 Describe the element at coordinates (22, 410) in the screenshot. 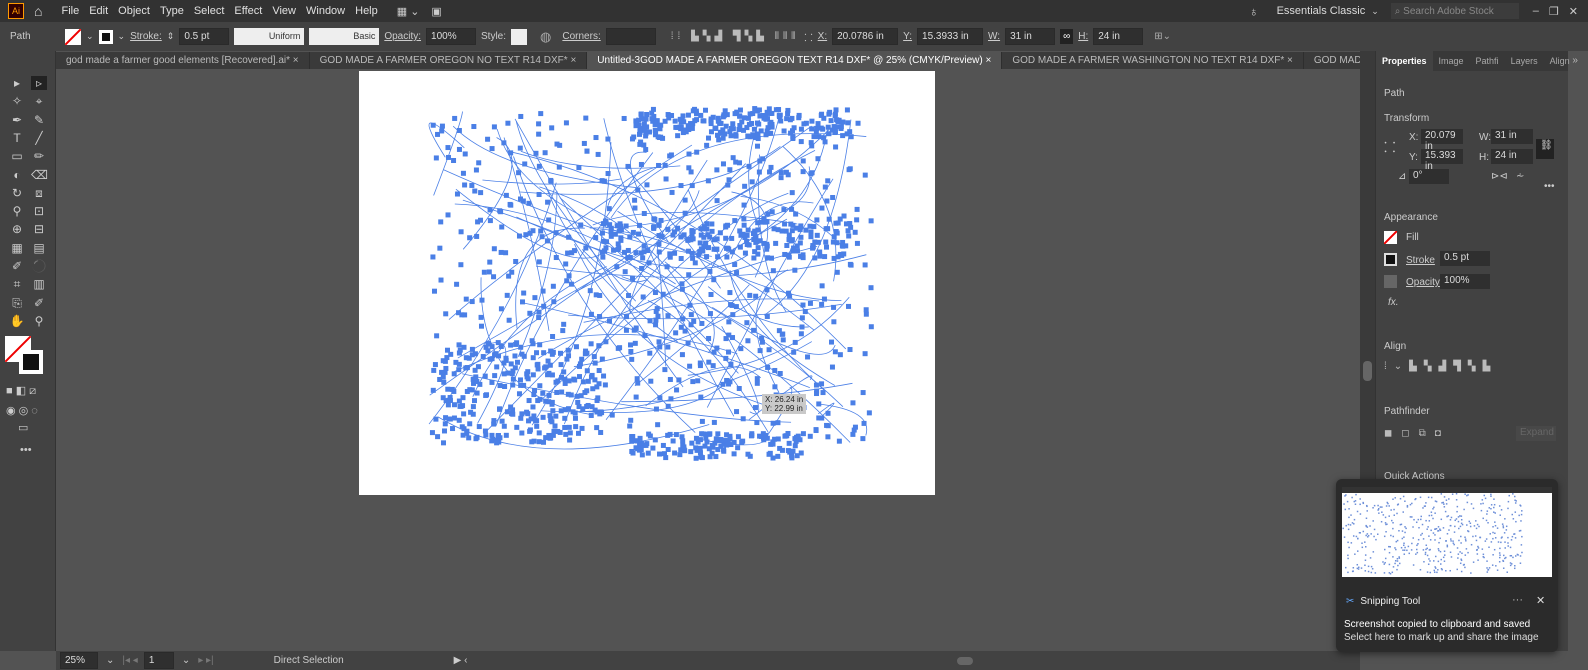

I see `draw-mode-icons: ◉ ◎ ◌` at that location.